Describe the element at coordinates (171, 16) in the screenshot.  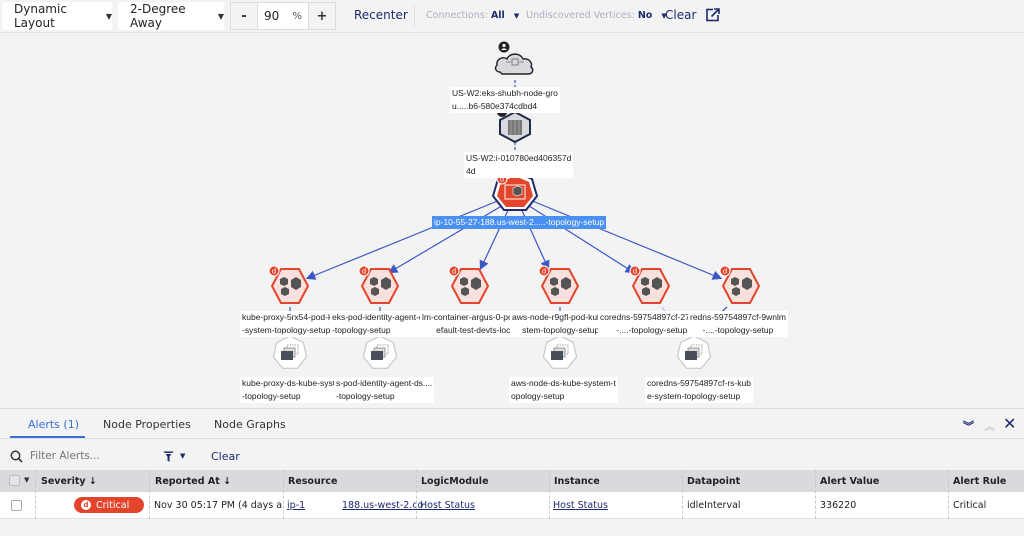
I see `degree-dropdown: 2-Degree Away ▼` at that location.